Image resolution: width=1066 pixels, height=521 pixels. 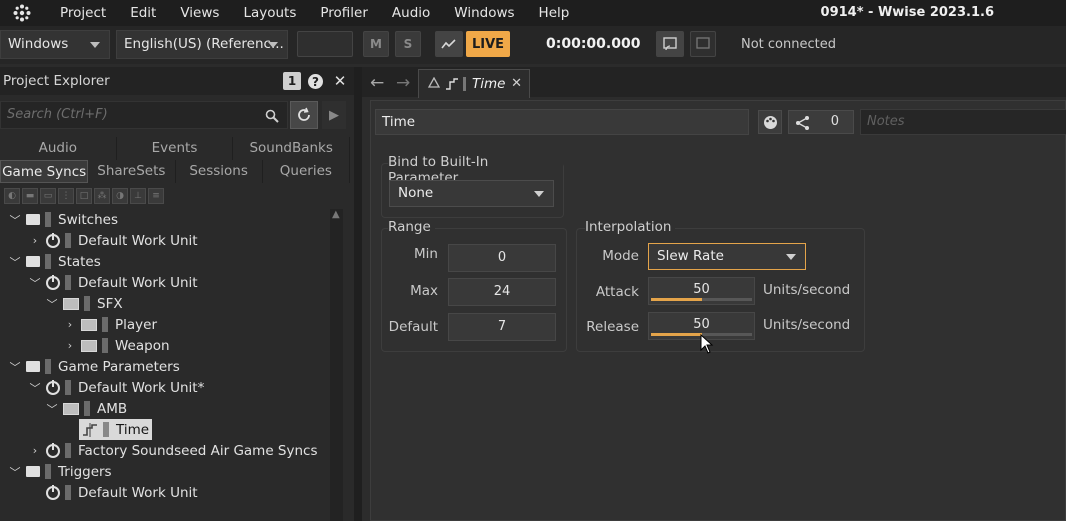 I want to click on wwise-logo-icon, so click(x=22, y=13).